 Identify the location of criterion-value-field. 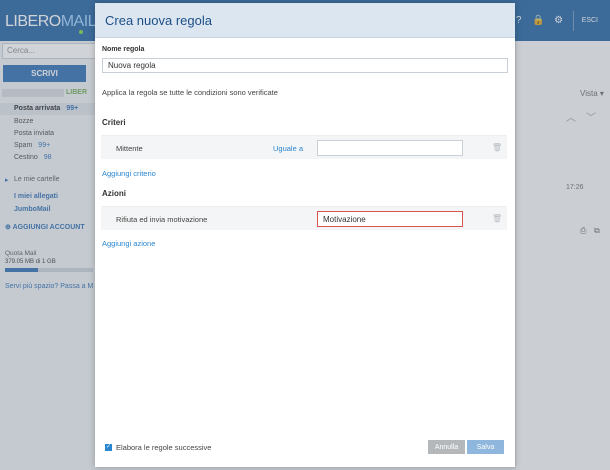
(390, 148).